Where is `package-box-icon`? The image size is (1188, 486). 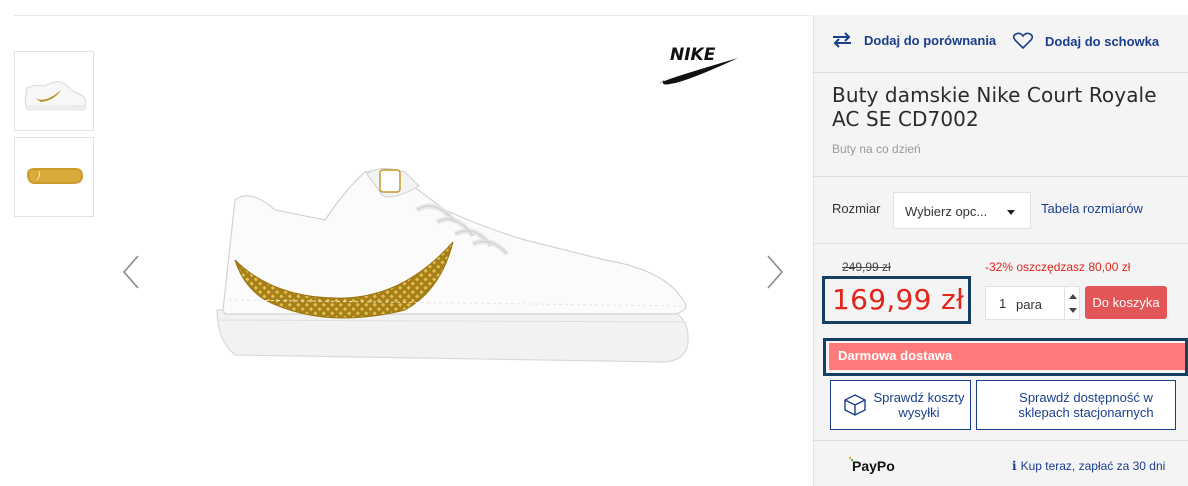
package-box-icon is located at coordinates (855, 405).